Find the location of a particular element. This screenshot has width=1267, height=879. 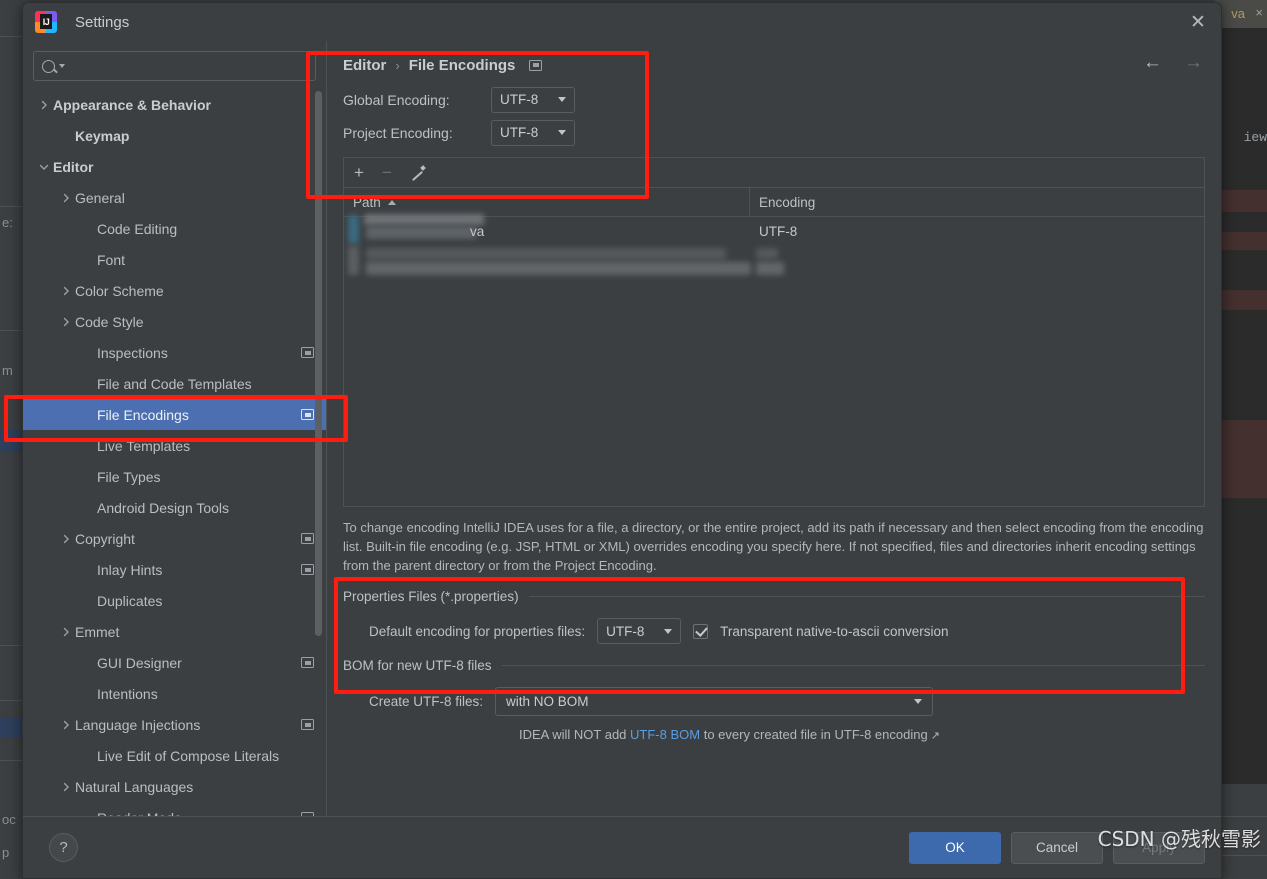

search-input is located at coordinates (189, 66).